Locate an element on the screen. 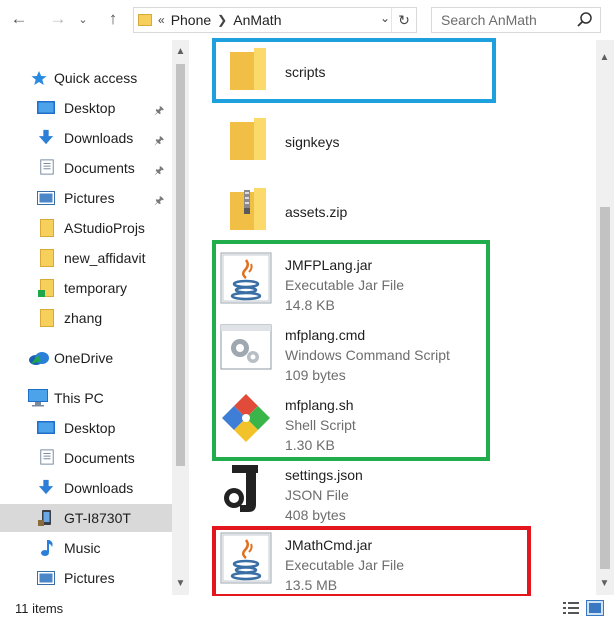 Image resolution: width=614 pixels, height=623 pixels. sidebar-item-new-affidavit: new_affidavit is located at coordinates (86, 258).